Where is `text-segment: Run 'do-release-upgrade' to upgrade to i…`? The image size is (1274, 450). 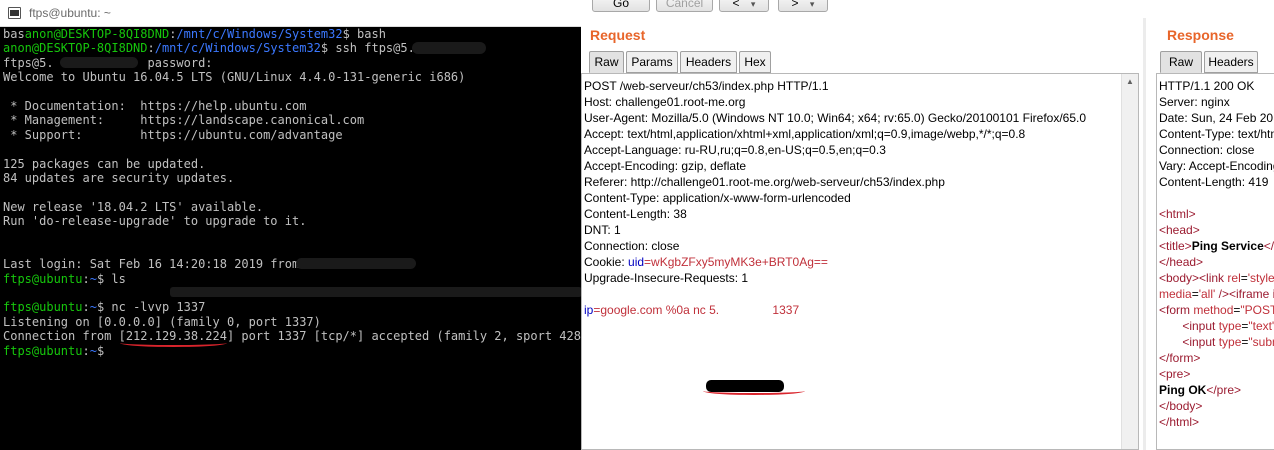 text-segment: Run 'do-release-upgrade' to upgrade to i… is located at coordinates (155, 221).